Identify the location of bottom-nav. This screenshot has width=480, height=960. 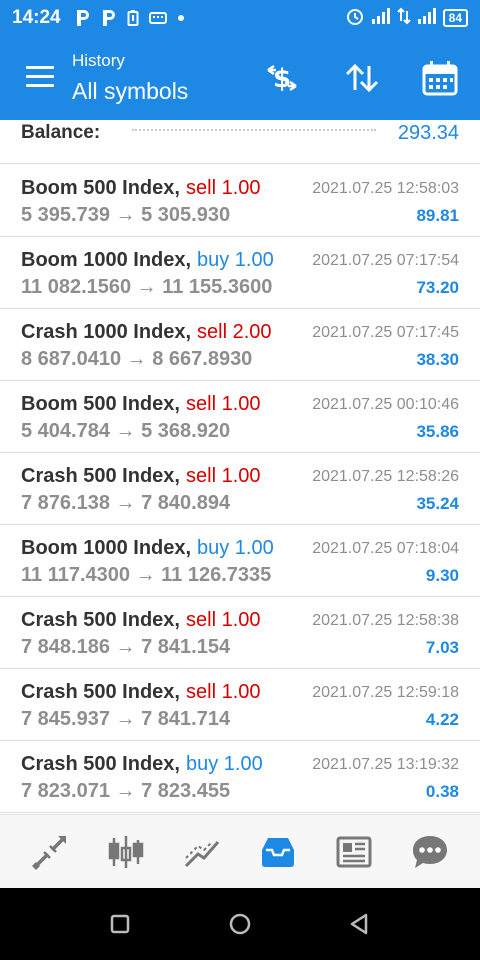
(240, 851).